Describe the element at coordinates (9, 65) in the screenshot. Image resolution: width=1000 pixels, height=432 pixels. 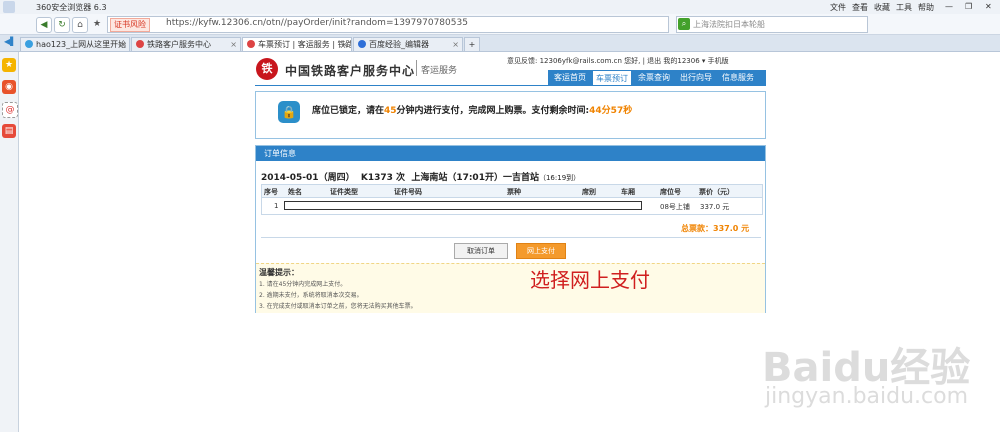
I see `favorites-star-icon: ★` at that location.